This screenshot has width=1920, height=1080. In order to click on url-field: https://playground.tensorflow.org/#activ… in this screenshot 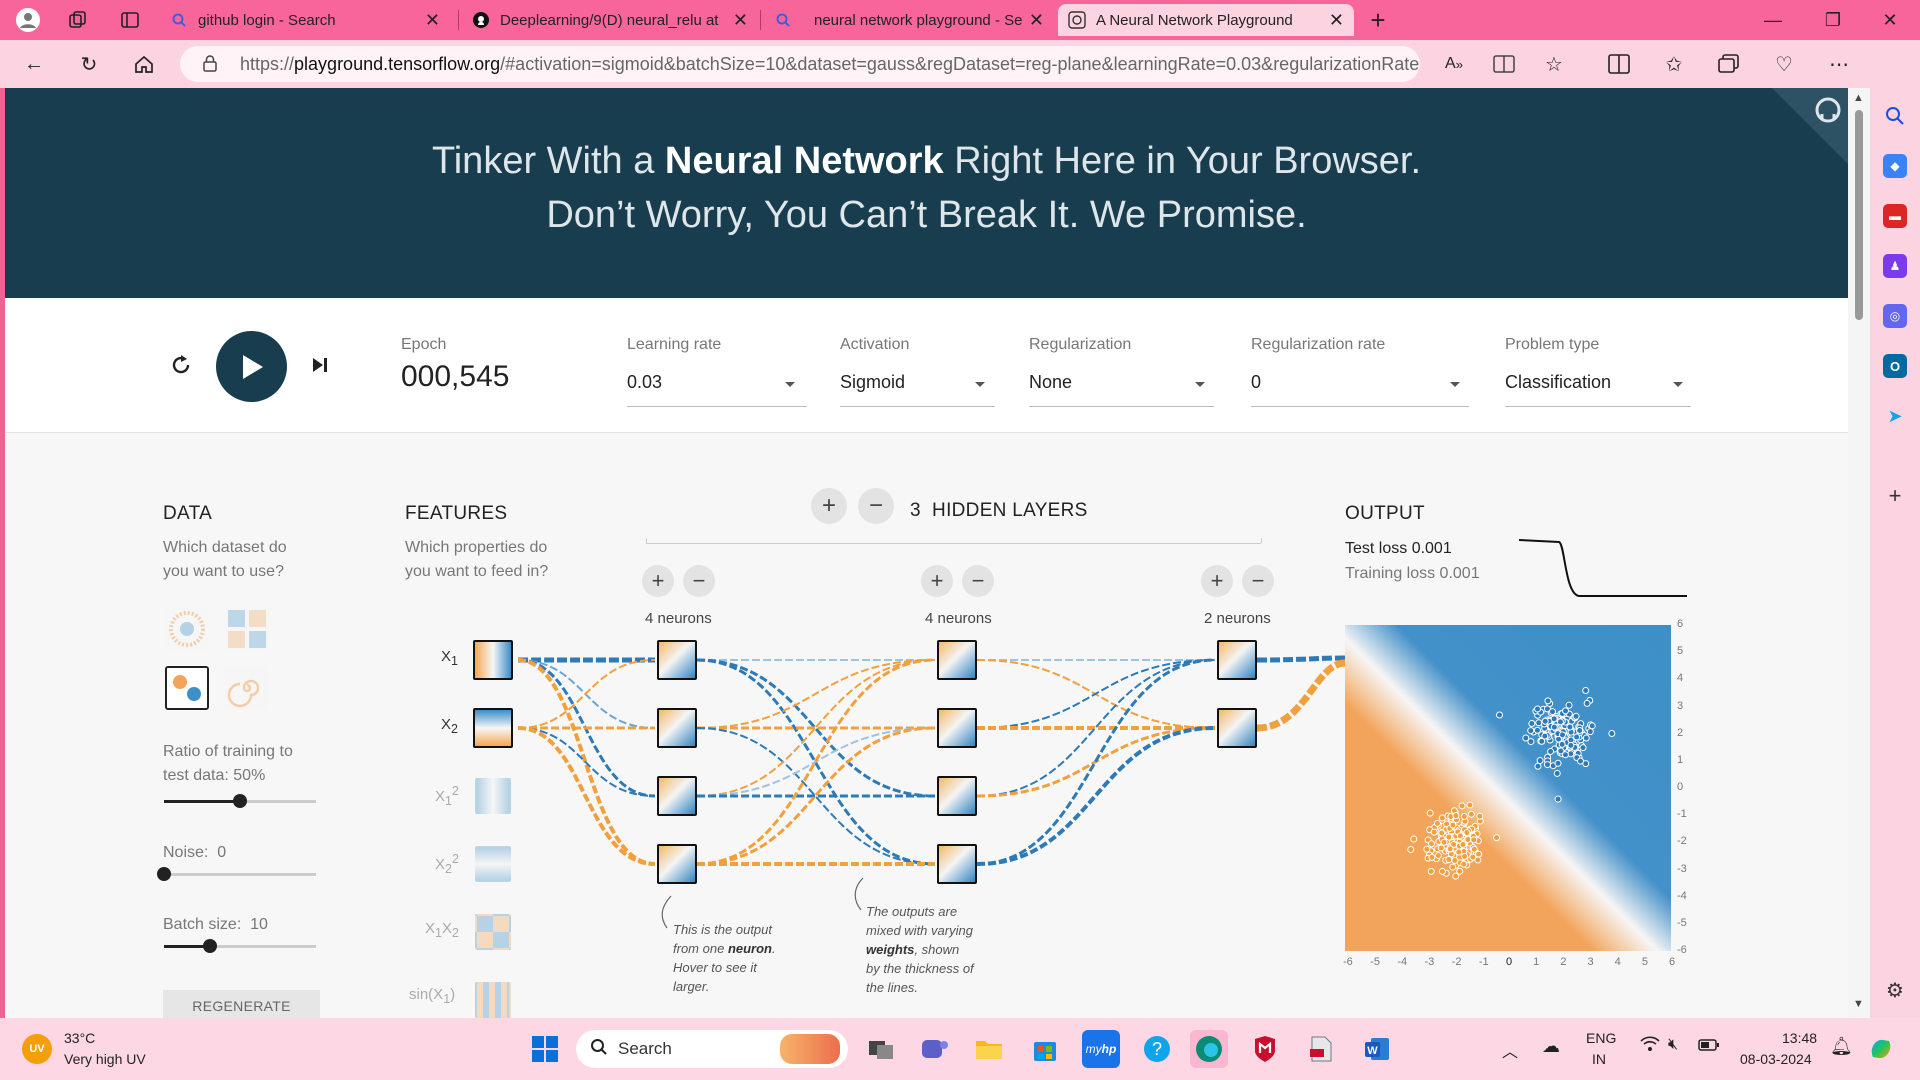, I will do `click(800, 64)`.